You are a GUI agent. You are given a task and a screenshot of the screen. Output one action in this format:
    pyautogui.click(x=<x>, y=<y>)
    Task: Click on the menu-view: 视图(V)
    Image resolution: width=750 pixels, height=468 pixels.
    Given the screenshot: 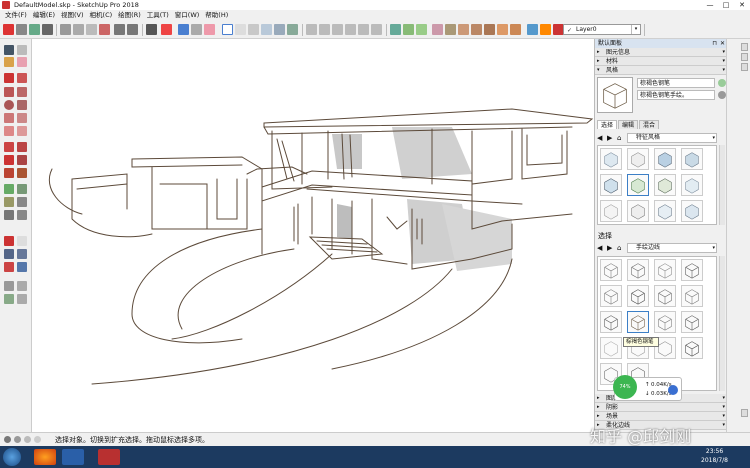 What is the action you would take?
    pyautogui.click(x=72, y=15)
    